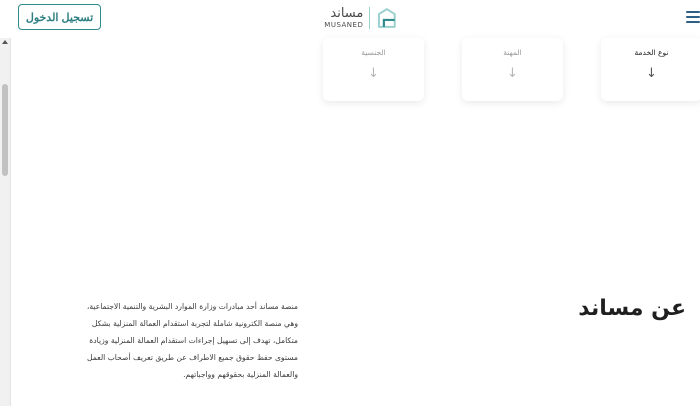 This screenshot has height=406, width=700. What do you see at coordinates (373, 52) in the screenshot?
I see `filter-nationality-label: الجنسية` at bounding box center [373, 52].